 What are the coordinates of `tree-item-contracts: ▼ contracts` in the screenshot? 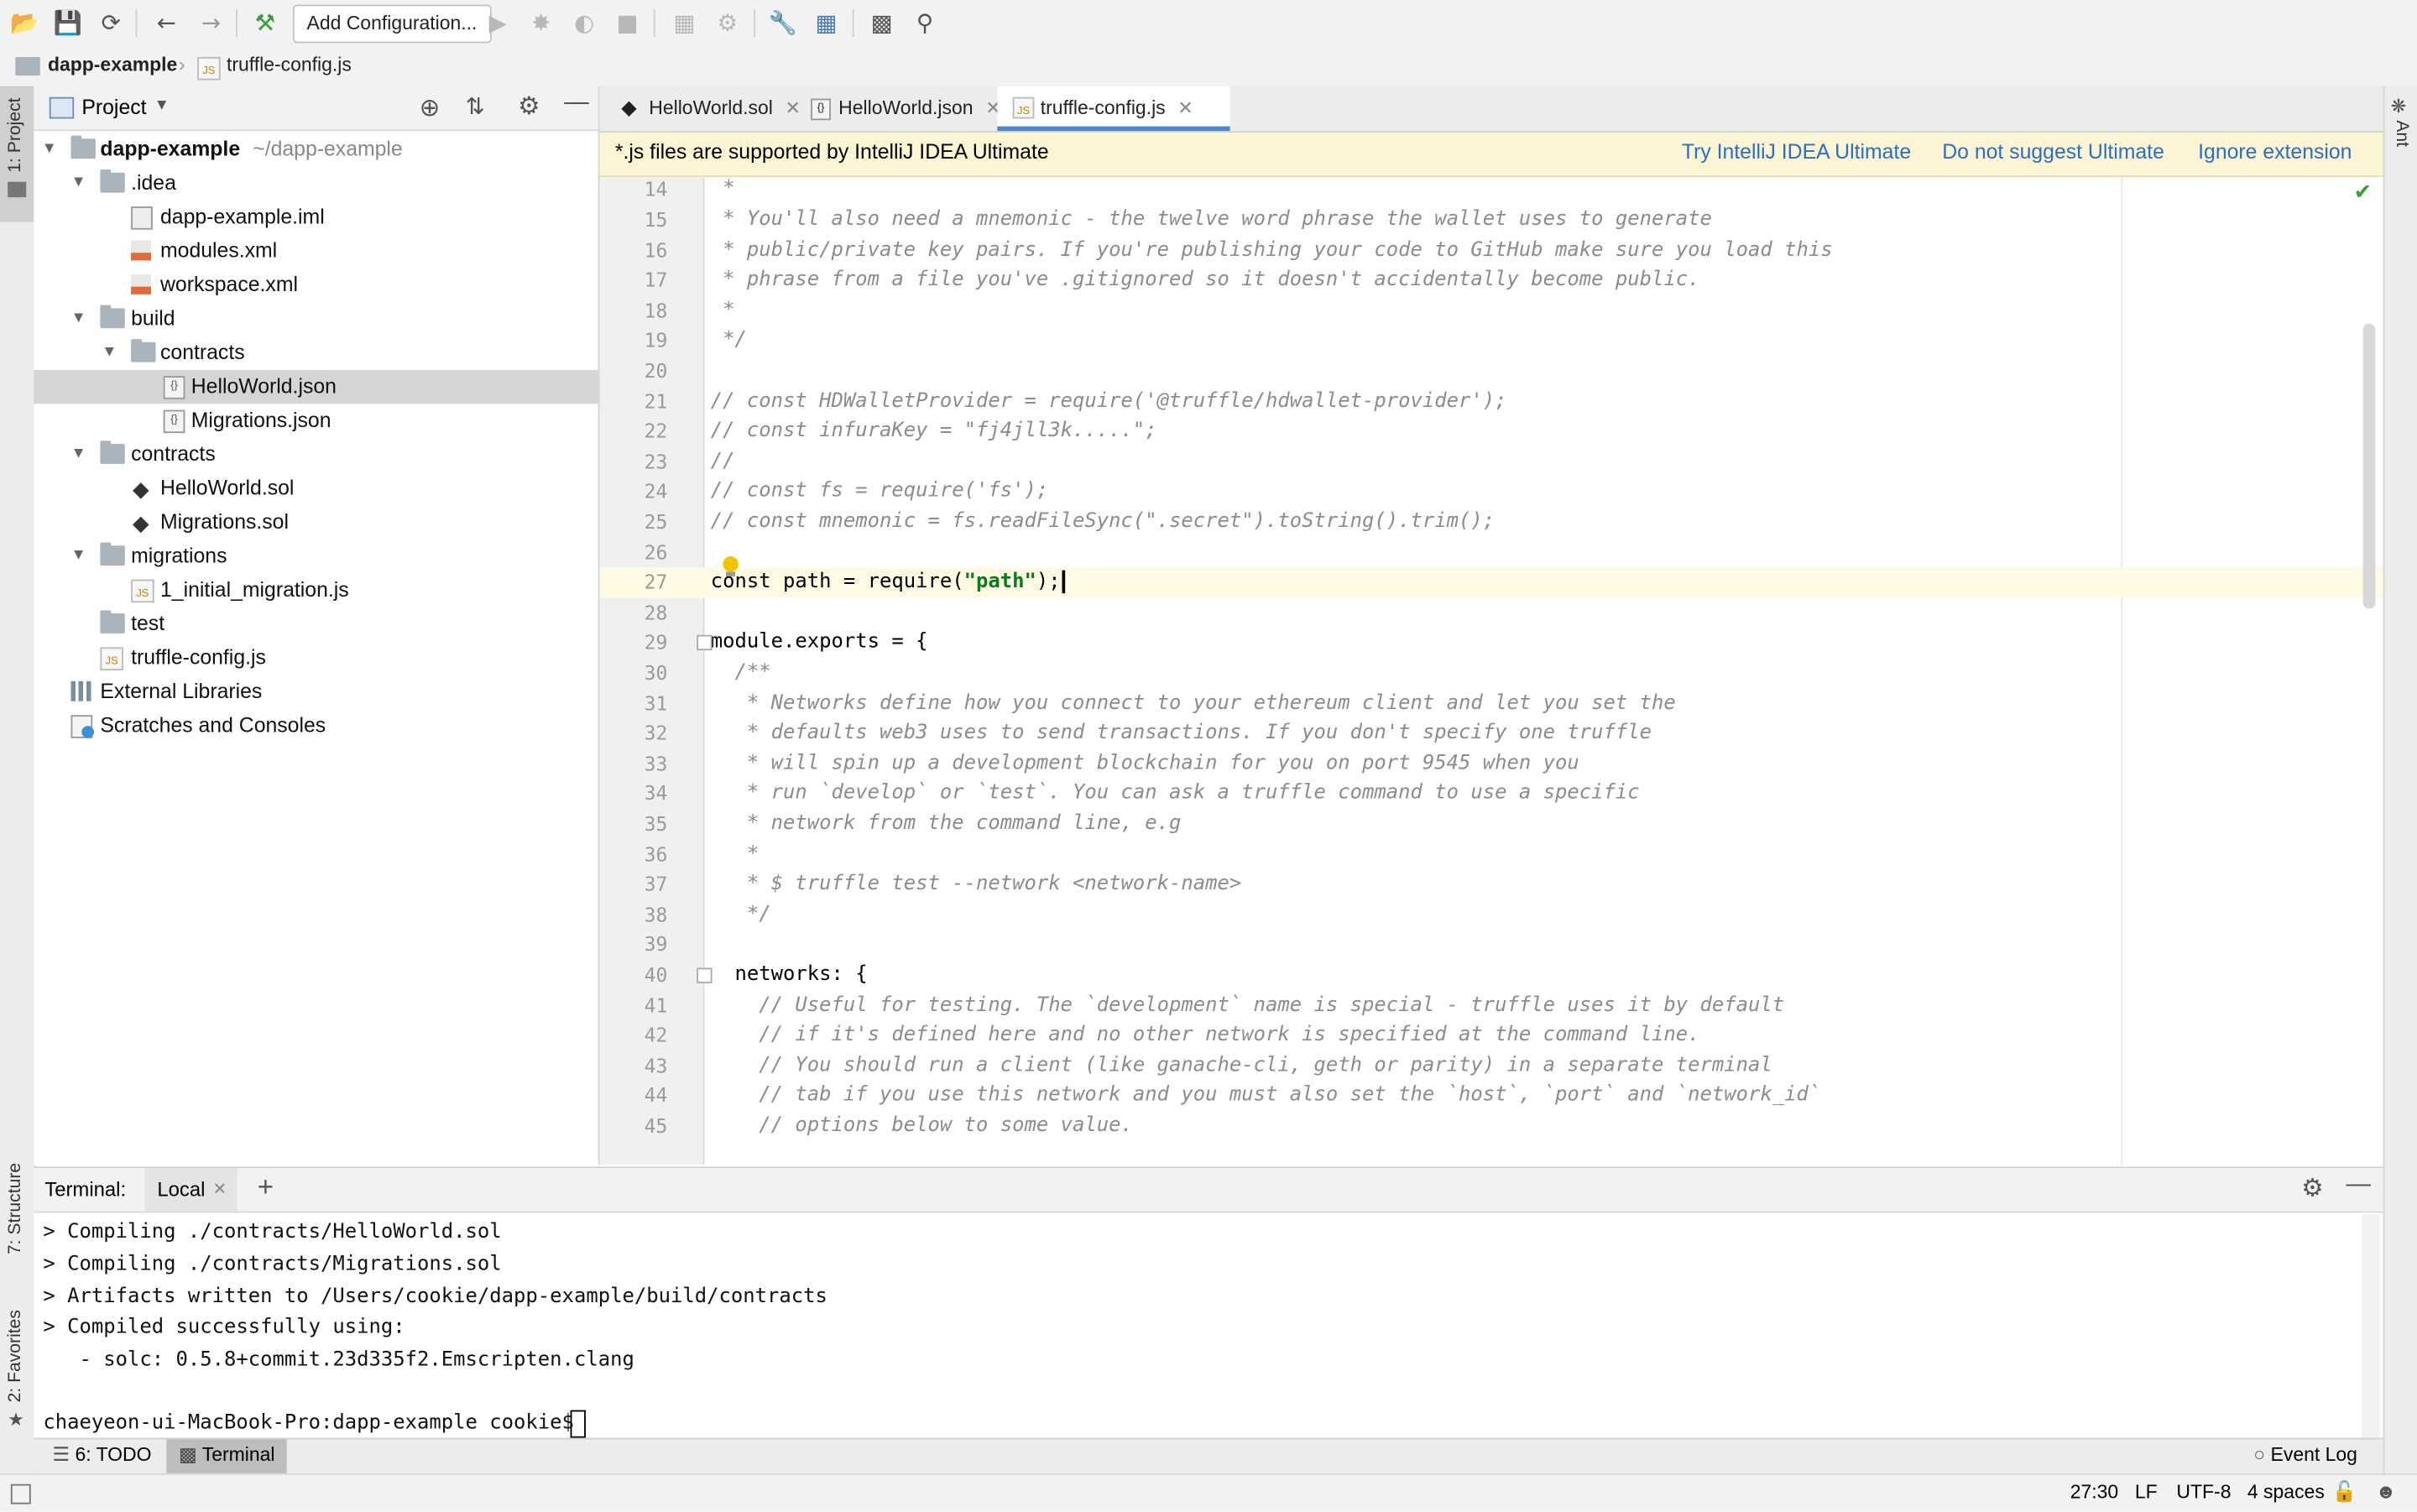 It's located at (316, 455).